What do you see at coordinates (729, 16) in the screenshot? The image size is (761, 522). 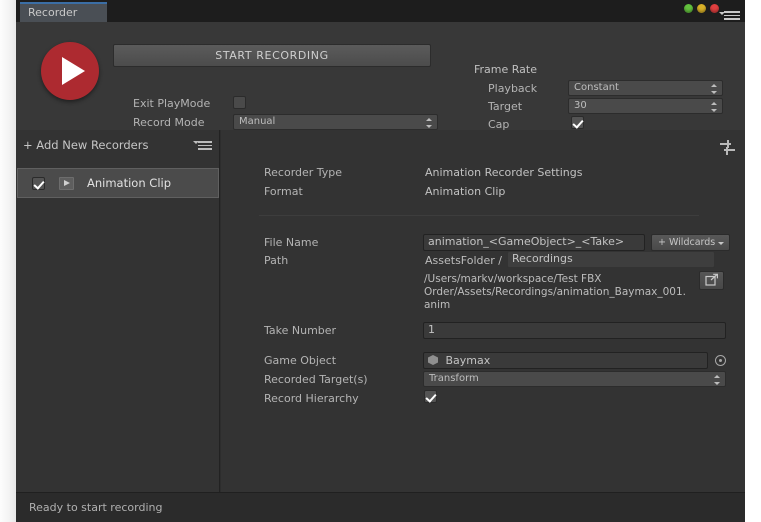 I see `hamburger-menu-icon` at bounding box center [729, 16].